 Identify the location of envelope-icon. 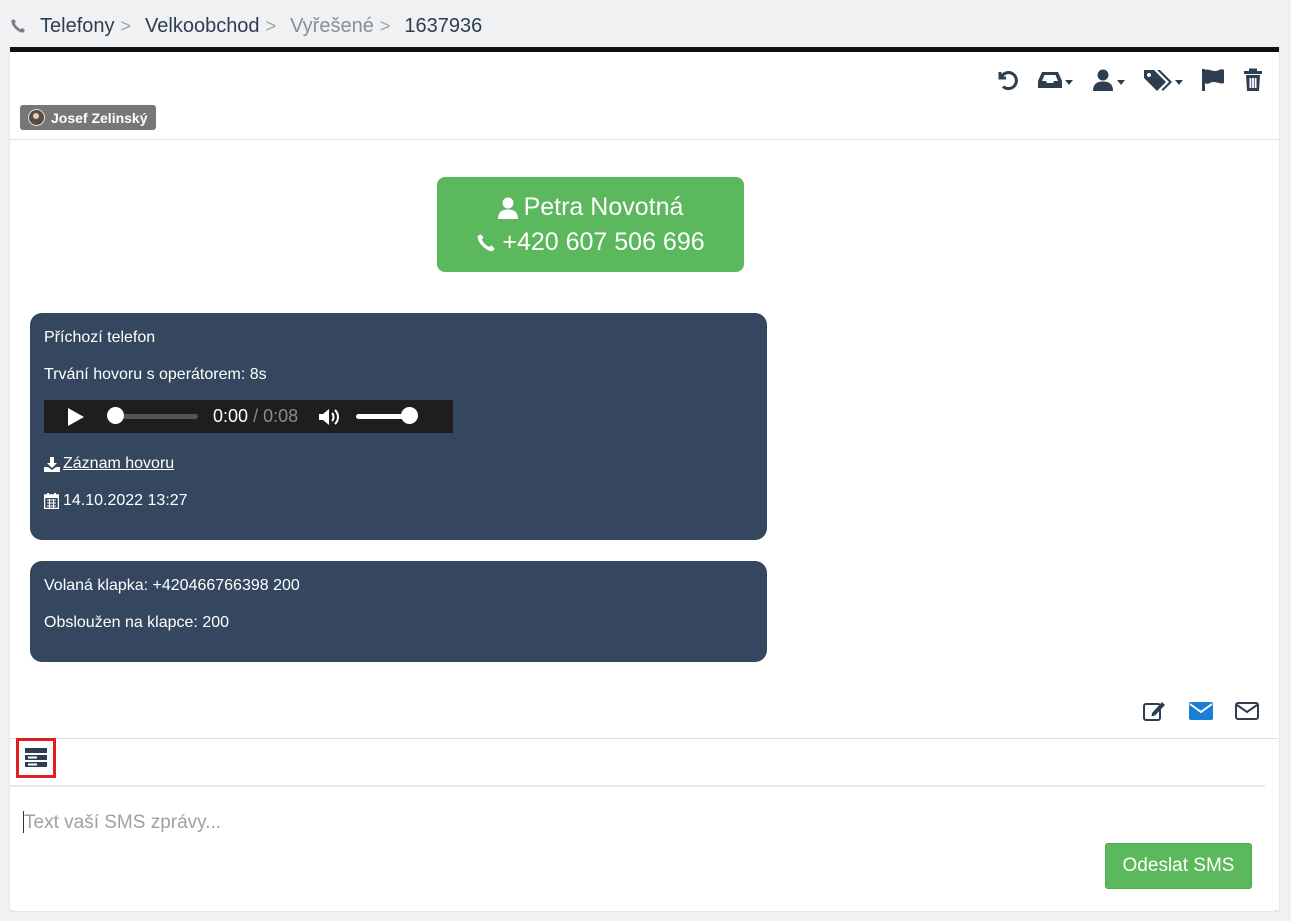
(1247, 711).